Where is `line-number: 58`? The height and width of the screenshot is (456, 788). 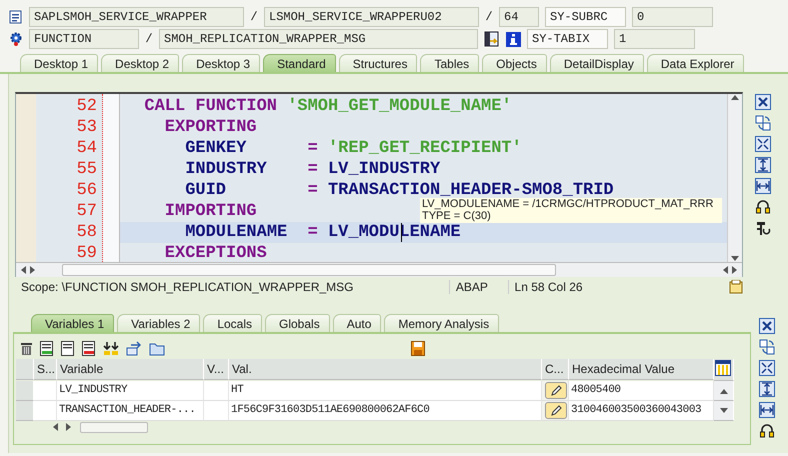 line-number: 58 is located at coordinates (87, 232).